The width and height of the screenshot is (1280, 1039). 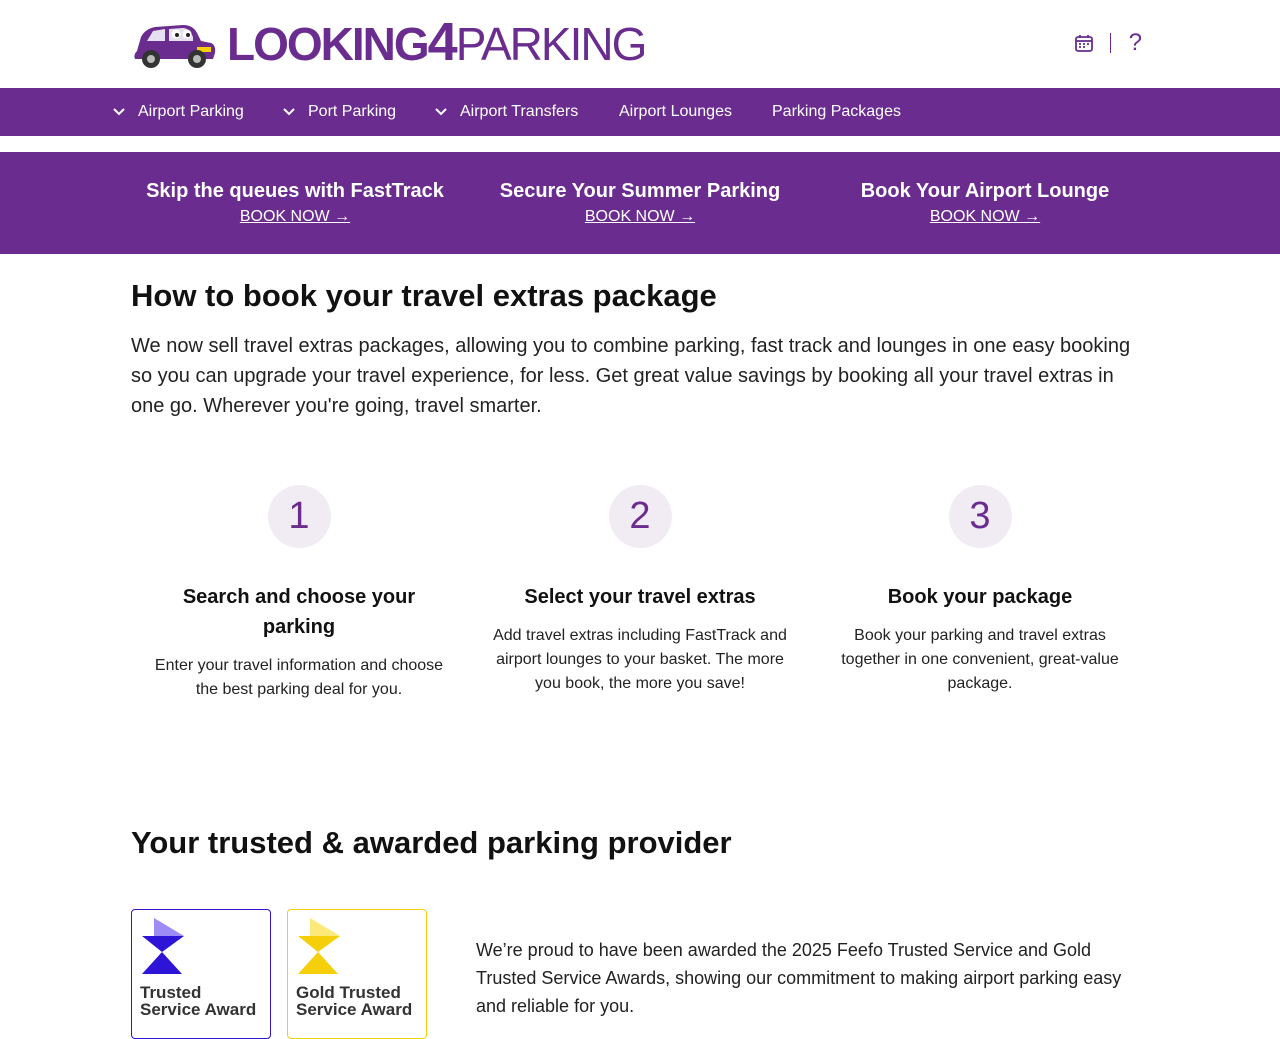 I want to click on logo-wordmark: LOOKING4PARKING, so click(x=437, y=42).